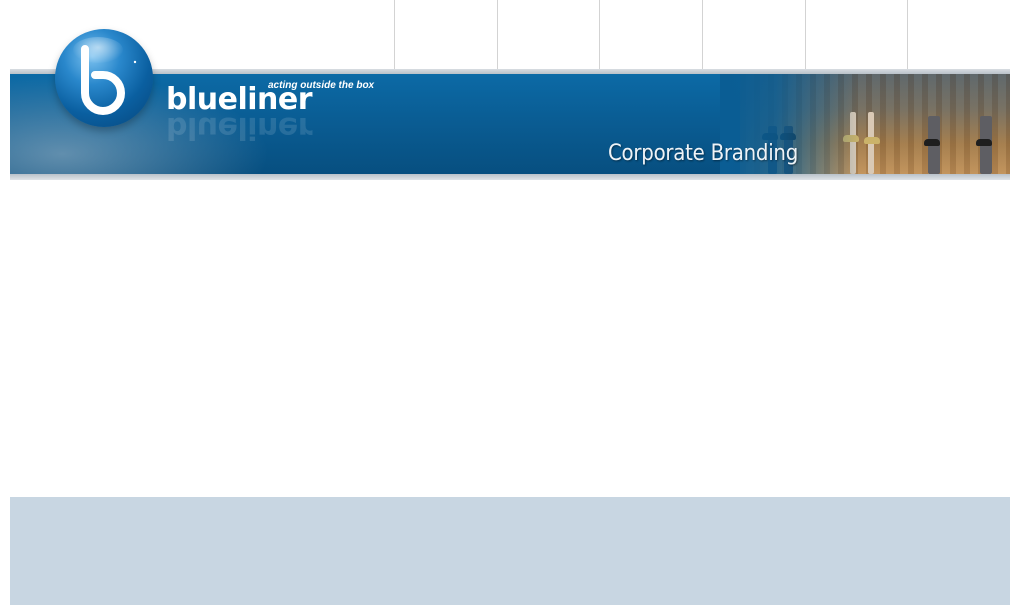 This screenshot has width=1020, height=605. I want to click on top-nav, so click(702, 34).